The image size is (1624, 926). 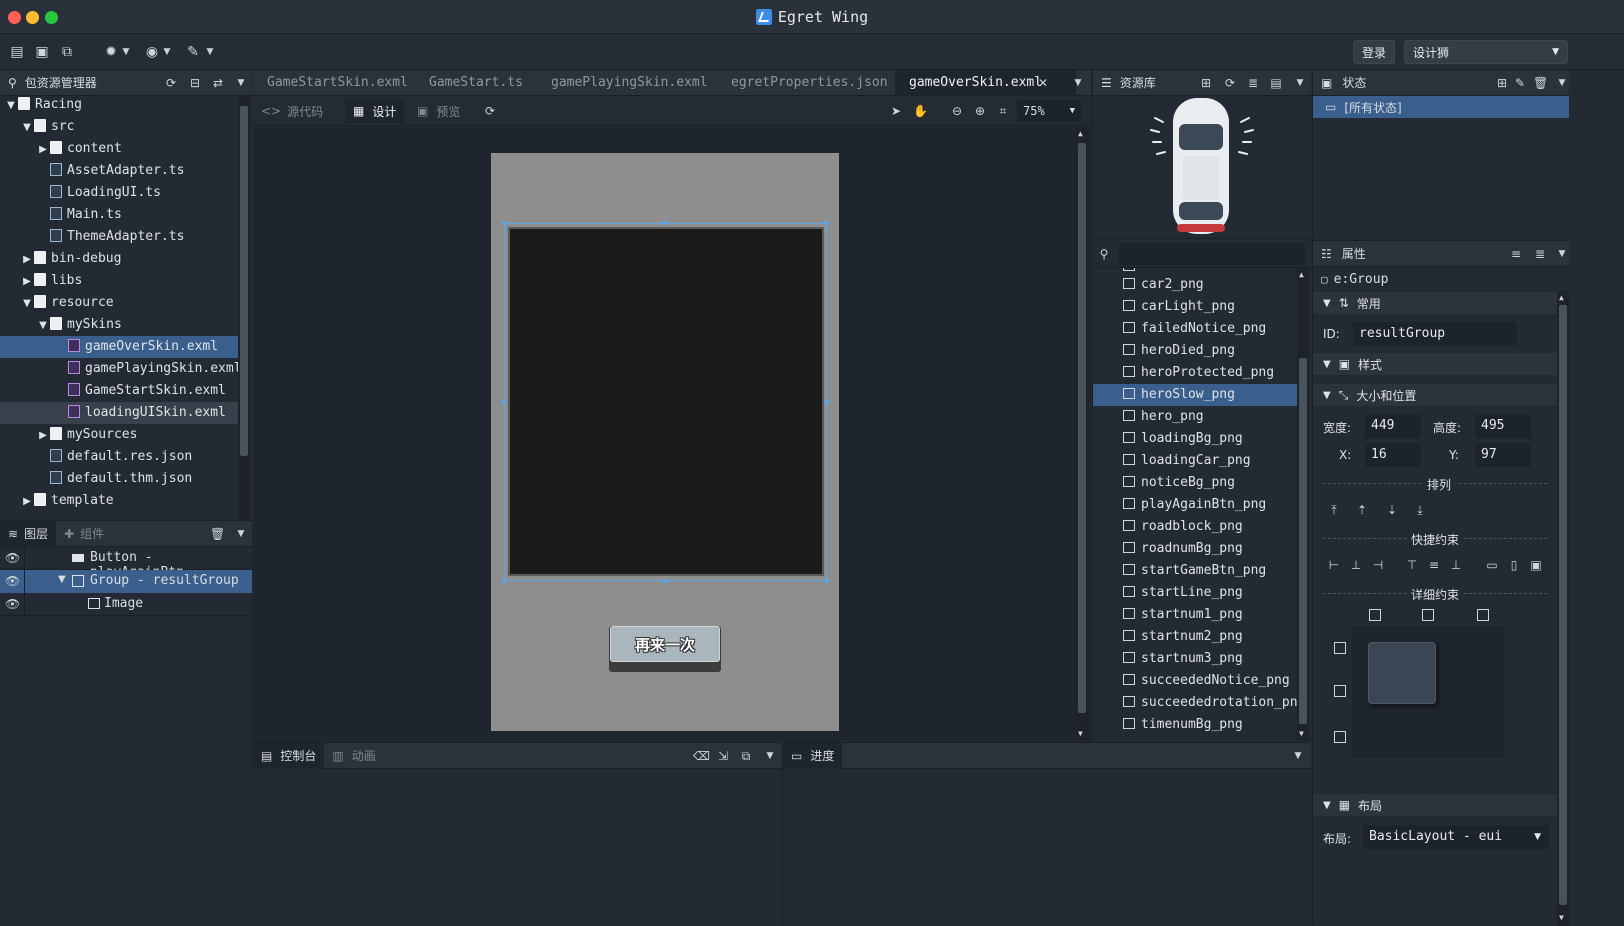 What do you see at coordinates (665, 644) in the screenshot?
I see `play-again-button: 再来一次` at bounding box center [665, 644].